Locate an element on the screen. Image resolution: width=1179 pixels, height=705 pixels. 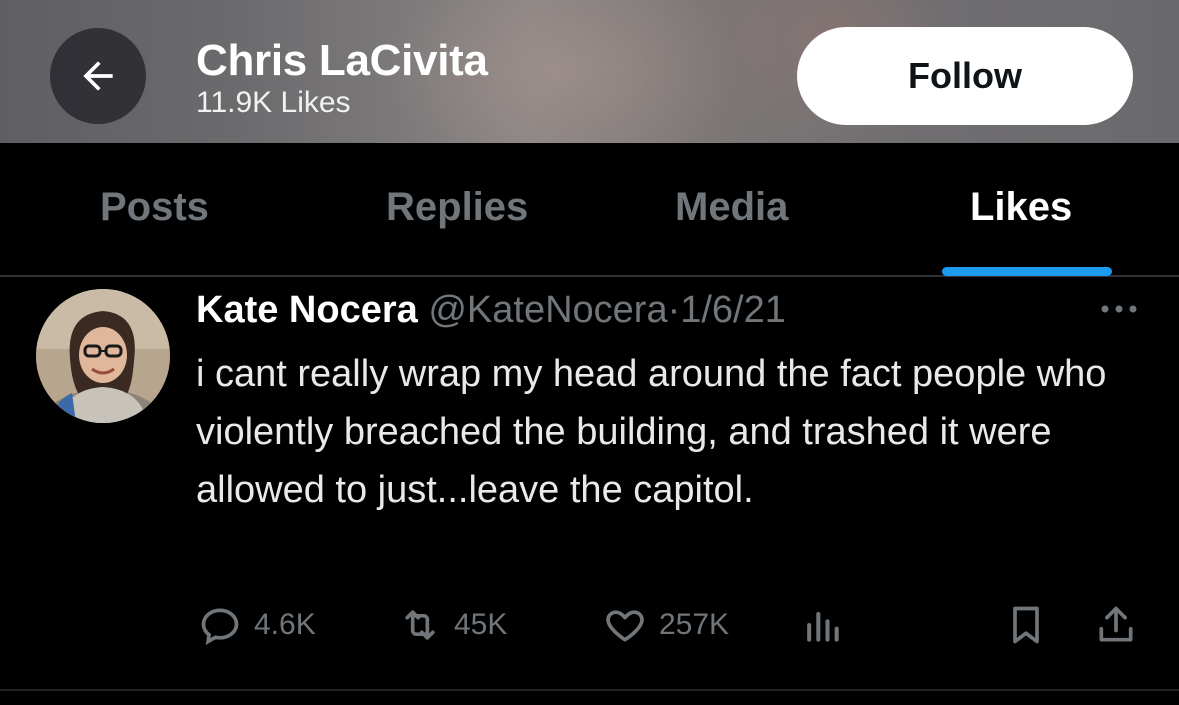
views-chart-icon is located at coordinates (823, 626).